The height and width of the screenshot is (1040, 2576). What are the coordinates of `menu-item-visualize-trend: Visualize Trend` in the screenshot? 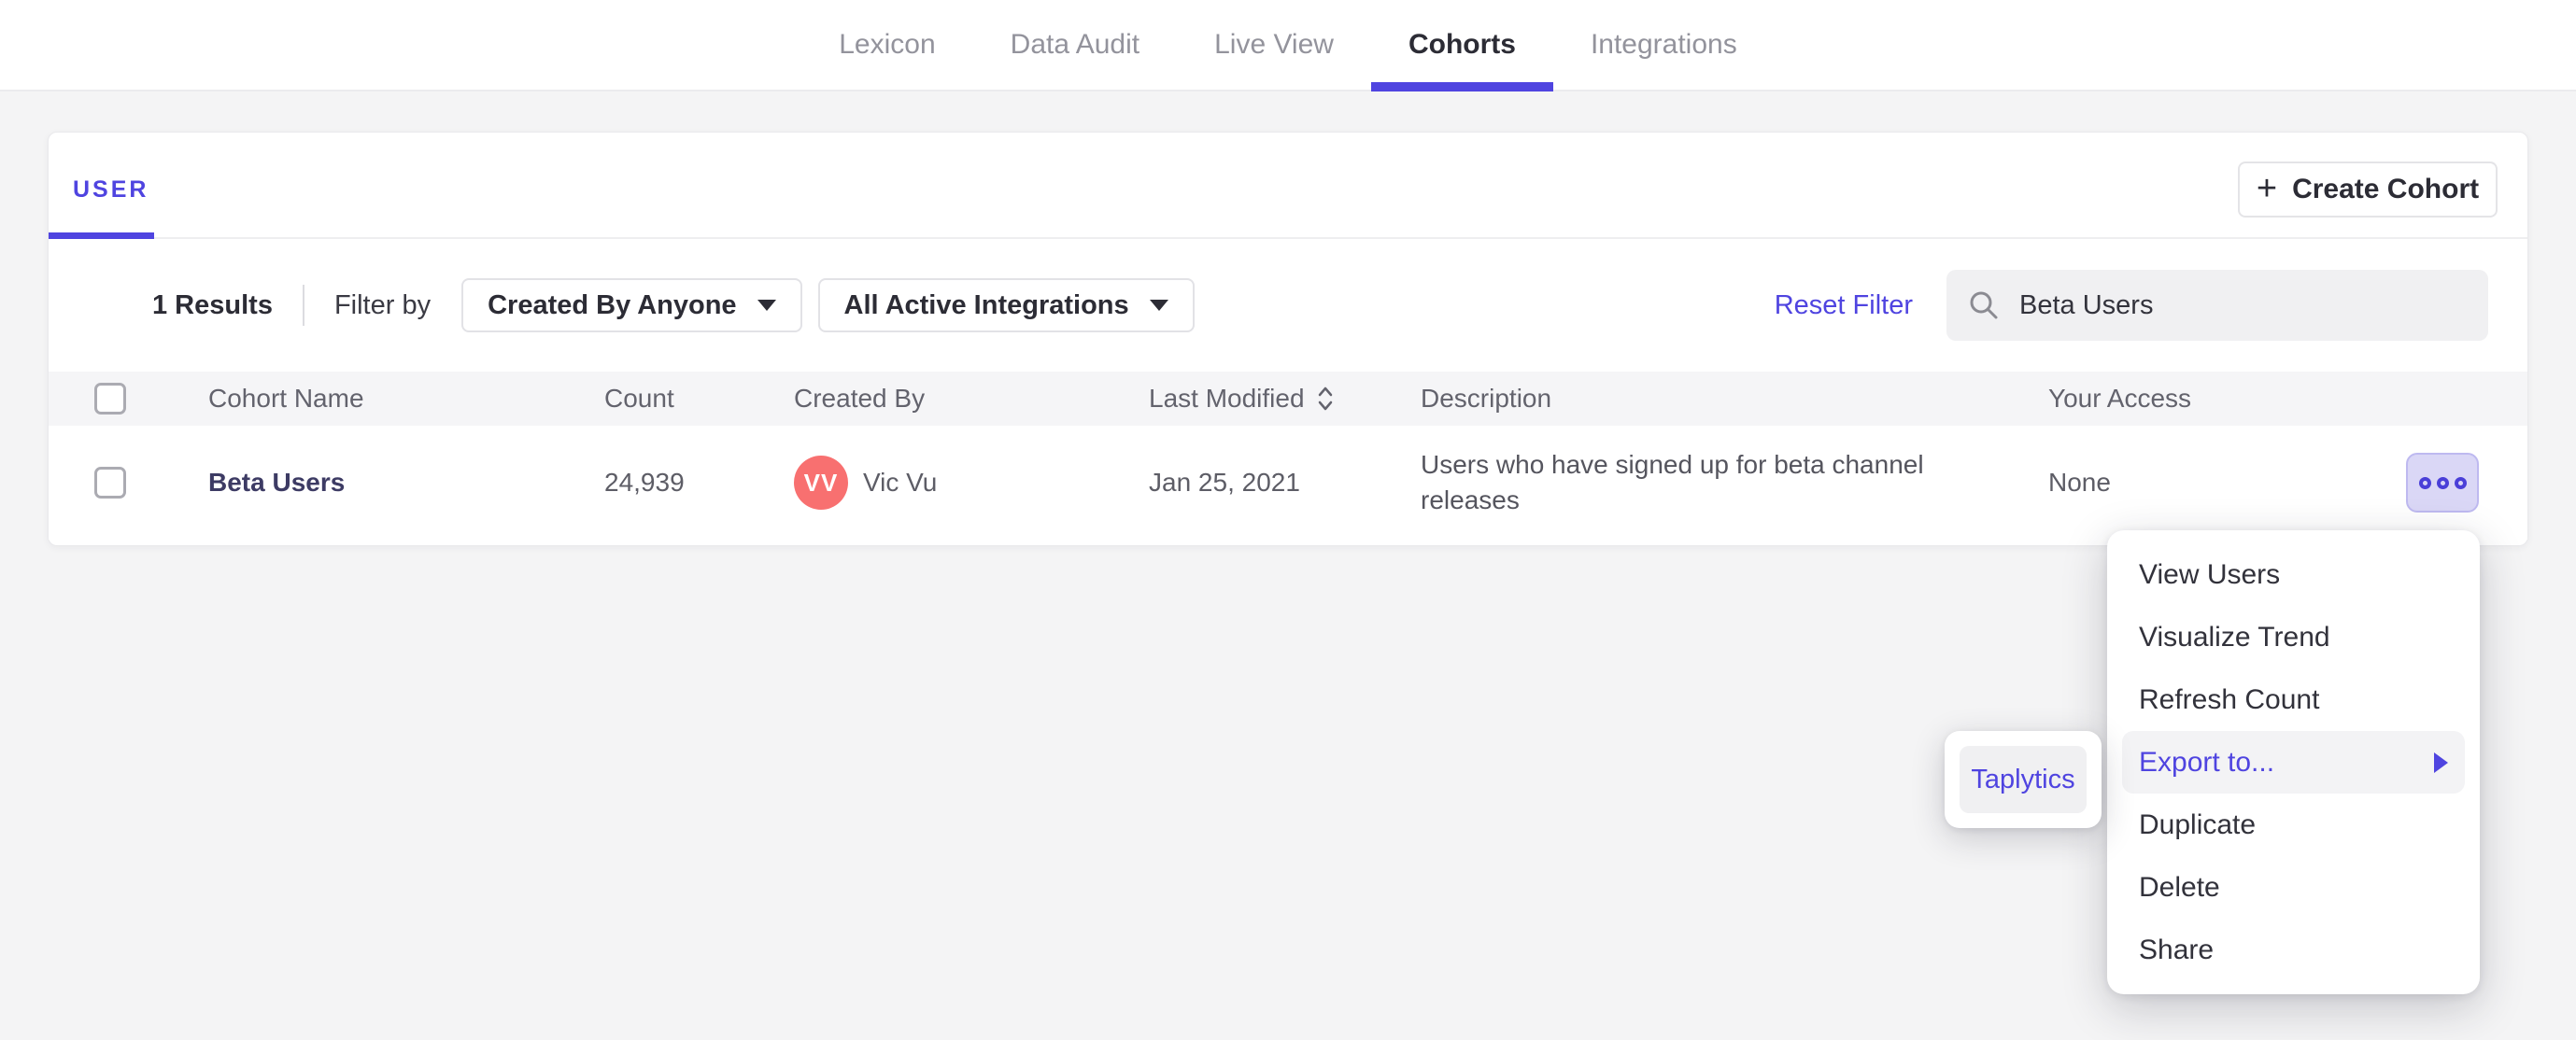 It's located at (2293, 637).